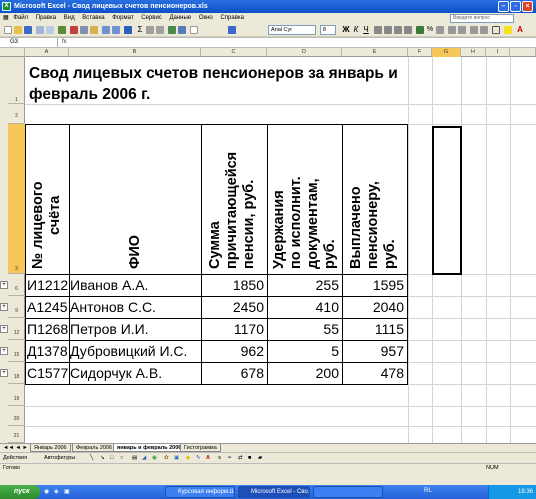 This screenshot has height=499, width=536. What do you see at coordinates (234, 199) in the screenshot?
I see `header-cell-accrued: Сумма причитающейся пенсии, руб.` at bounding box center [234, 199].